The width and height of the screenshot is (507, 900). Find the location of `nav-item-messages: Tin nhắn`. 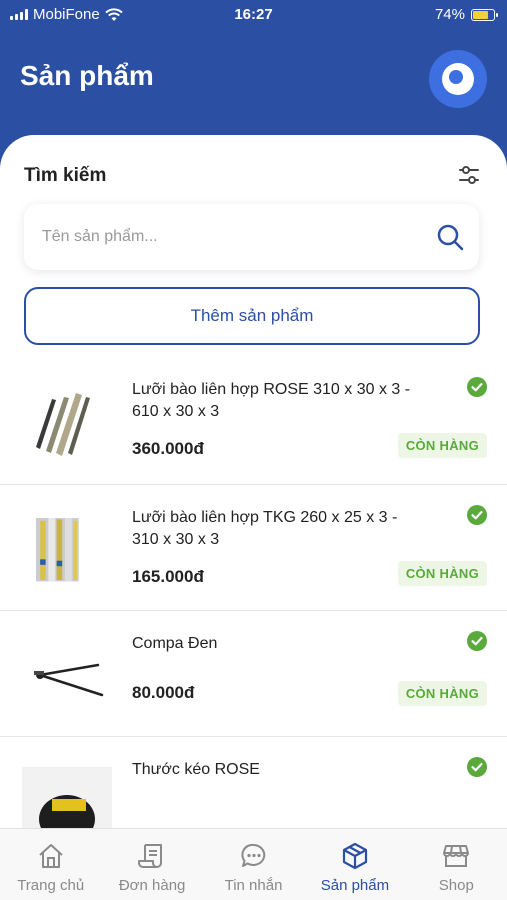

nav-item-messages: Tin nhắn is located at coordinates (253, 864).